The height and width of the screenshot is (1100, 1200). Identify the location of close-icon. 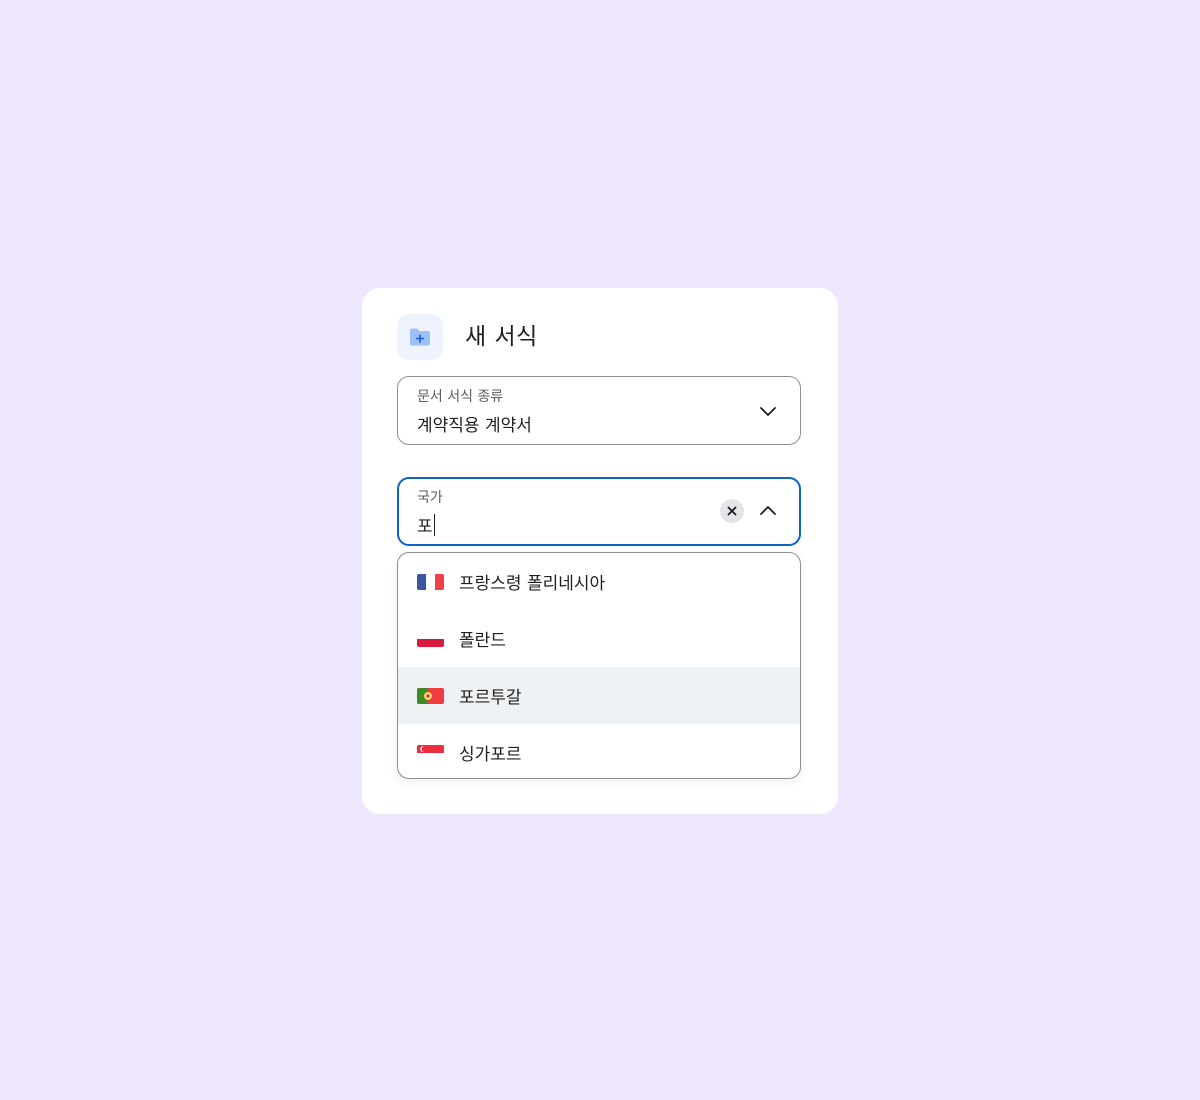
(732, 511).